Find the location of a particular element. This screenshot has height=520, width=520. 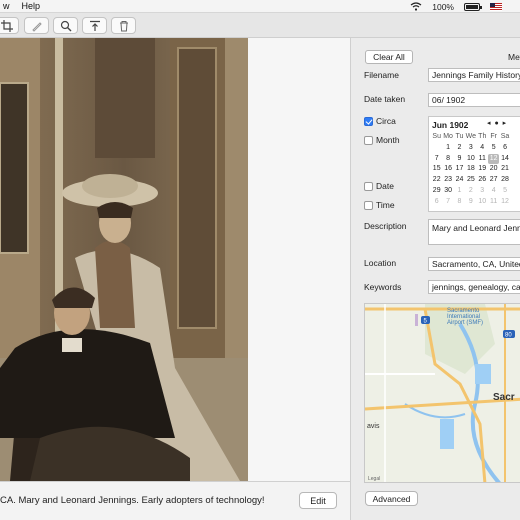

pencil-icon is located at coordinates (36, 26).